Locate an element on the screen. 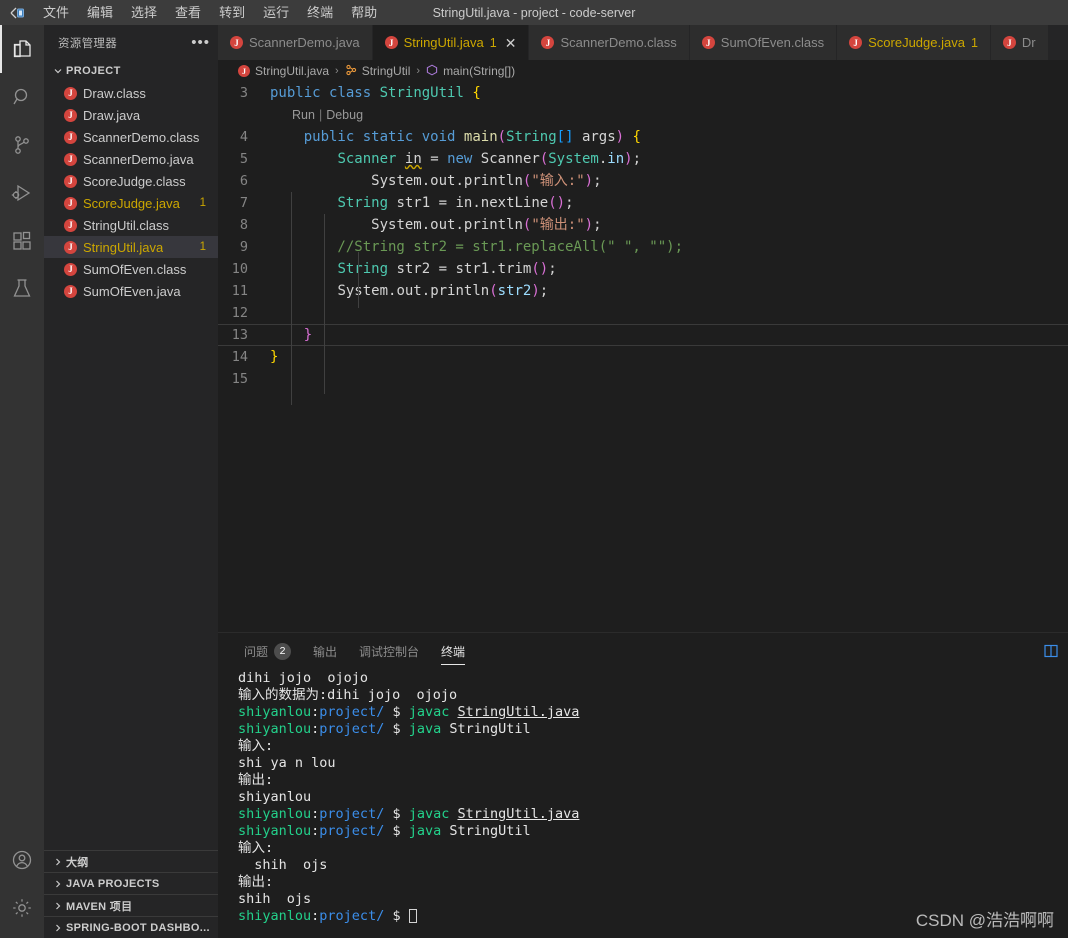 This screenshot has height=938, width=1068. breadcrumb-file: J StringUtil.java is located at coordinates (283, 71).